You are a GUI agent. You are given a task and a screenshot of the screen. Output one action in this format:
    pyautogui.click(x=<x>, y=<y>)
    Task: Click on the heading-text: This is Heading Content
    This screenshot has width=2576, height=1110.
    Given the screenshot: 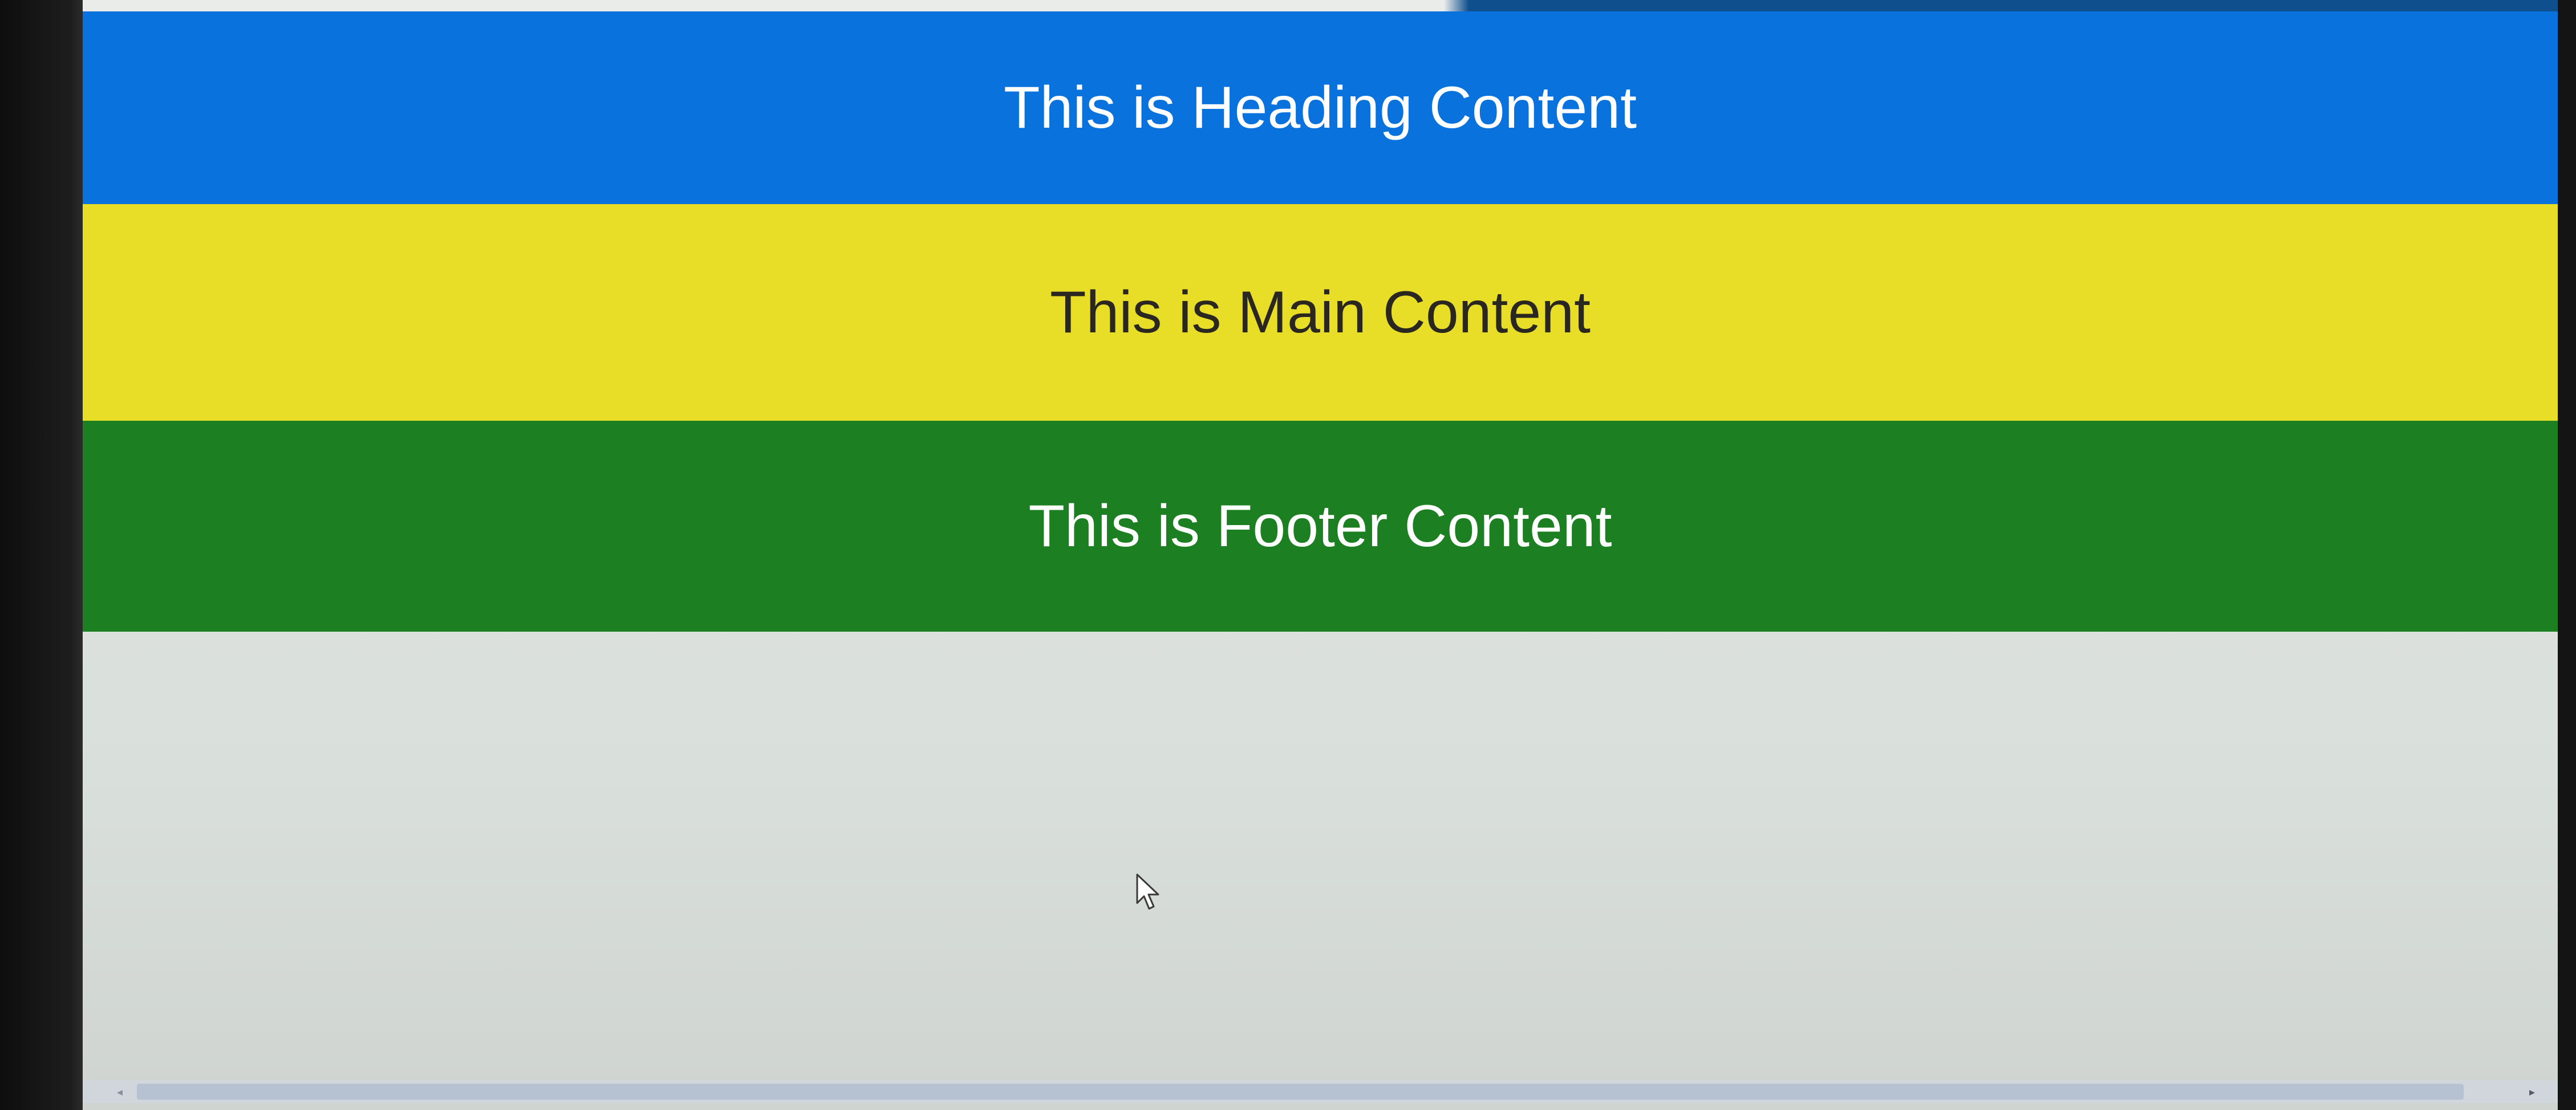 What is the action you would take?
    pyautogui.click(x=1320, y=107)
    